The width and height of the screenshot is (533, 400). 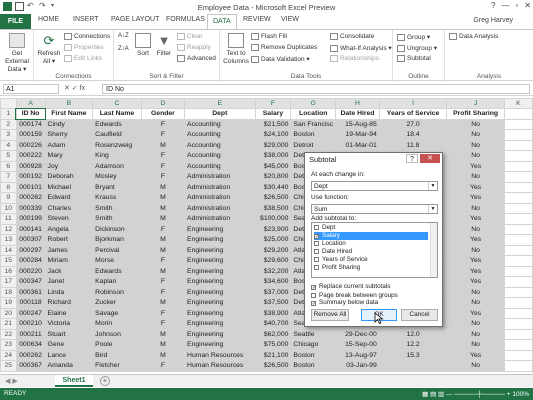 What do you see at coordinates (313, 103) in the screenshot?
I see `column-header: G` at bounding box center [313, 103].